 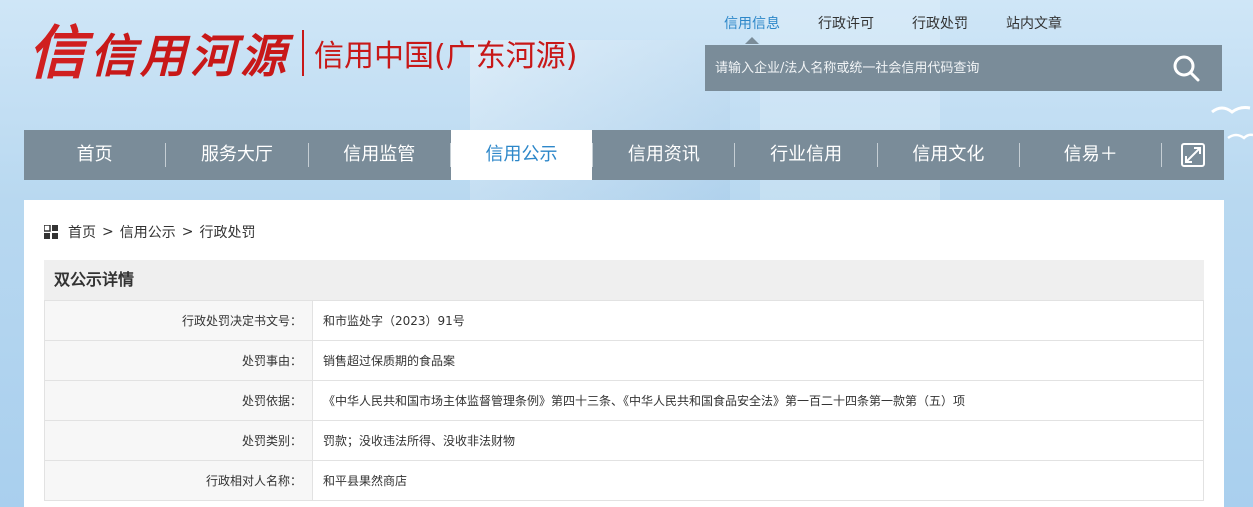 What do you see at coordinates (178, 400) in the screenshot?
I see `field-label: 处罚依据：` at bounding box center [178, 400].